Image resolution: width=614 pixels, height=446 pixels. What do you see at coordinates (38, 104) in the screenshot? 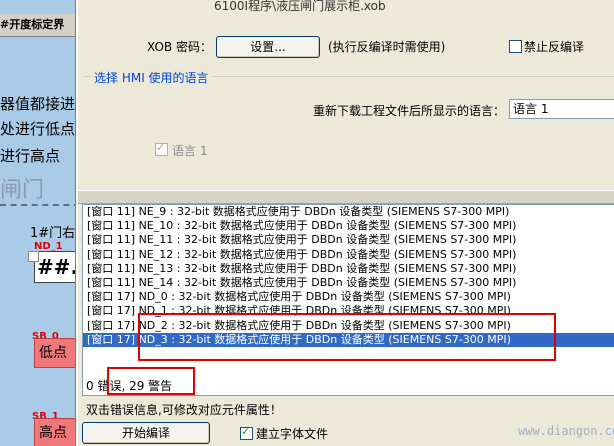
I see `canvas-text-line-1: 器值都接进` at bounding box center [38, 104].